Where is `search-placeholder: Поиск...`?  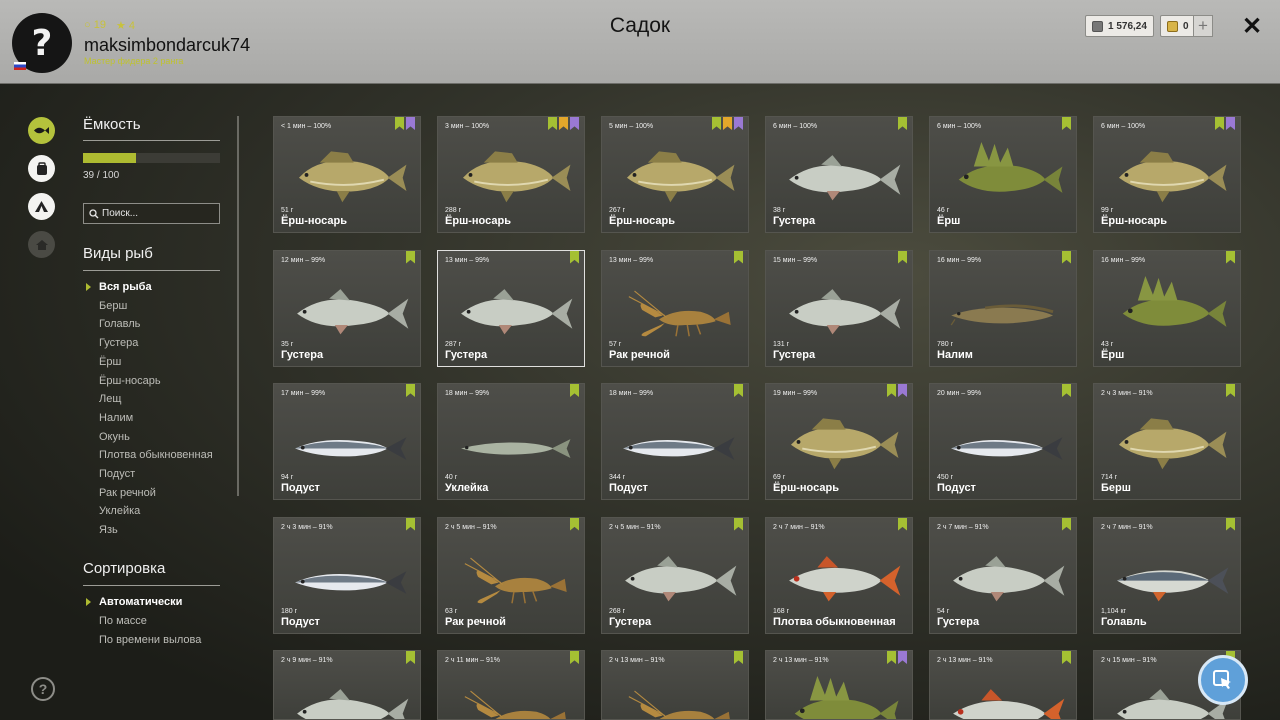
search-placeholder: Поиск... is located at coordinates (120, 213).